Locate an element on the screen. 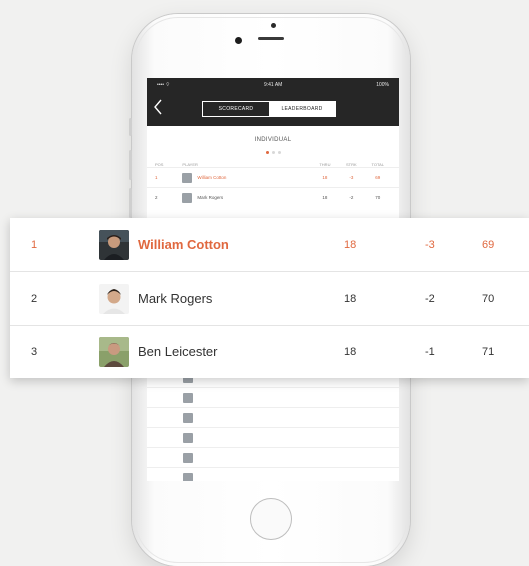 The image size is (529, 566). row-player: William Cotton is located at coordinates (246, 177).